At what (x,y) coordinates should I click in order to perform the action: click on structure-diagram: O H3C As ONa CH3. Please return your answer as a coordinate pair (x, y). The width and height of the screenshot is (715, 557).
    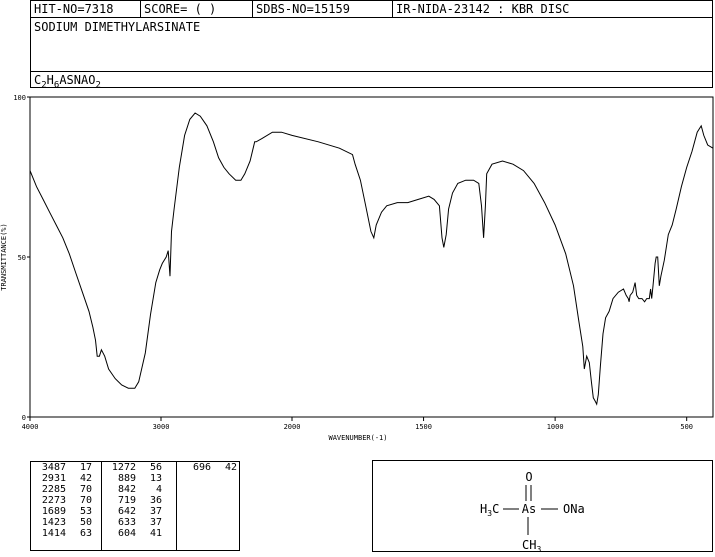
    Looking at the image, I should click on (532, 512).